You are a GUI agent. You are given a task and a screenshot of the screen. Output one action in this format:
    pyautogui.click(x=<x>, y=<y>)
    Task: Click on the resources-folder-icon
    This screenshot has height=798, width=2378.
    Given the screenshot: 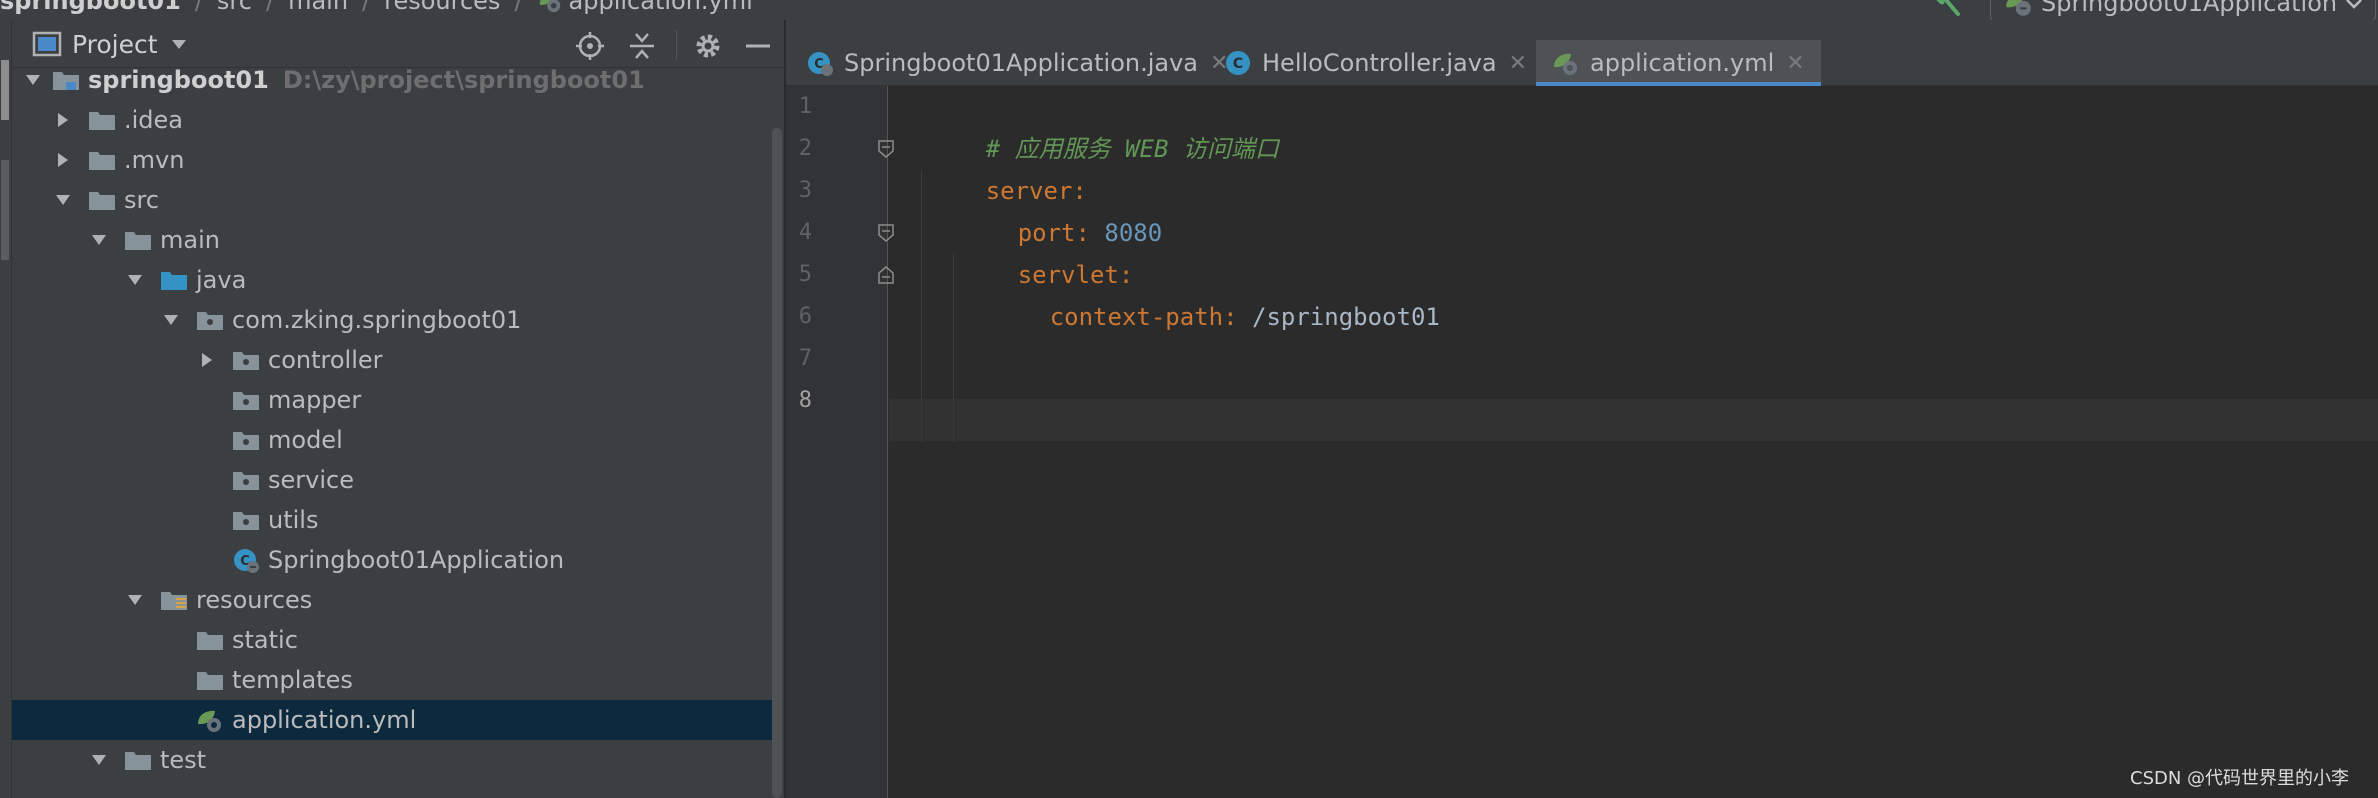 What is the action you would take?
    pyautogui.click(x=174, y=601)
    